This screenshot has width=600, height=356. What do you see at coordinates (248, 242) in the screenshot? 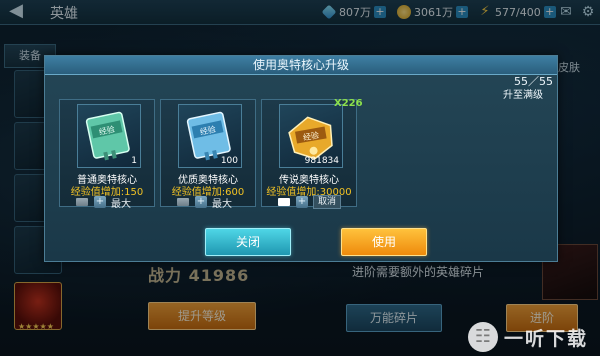
I see `close-button: 关闭` at bounding box center [248, 242].